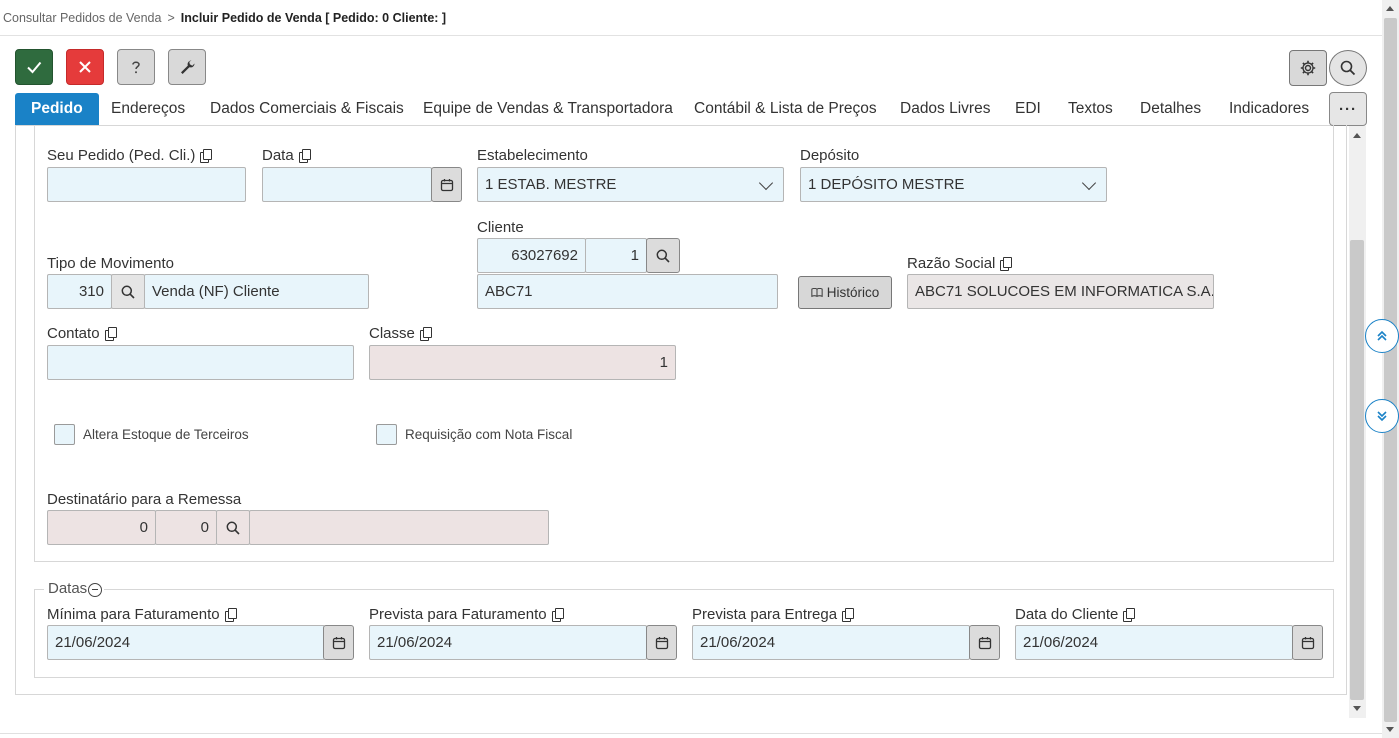  What do you see at coordinates (1357, 470) in the screenshot?
I see `panel-scrollbar-thumb` at bounding box center [1357, 470].